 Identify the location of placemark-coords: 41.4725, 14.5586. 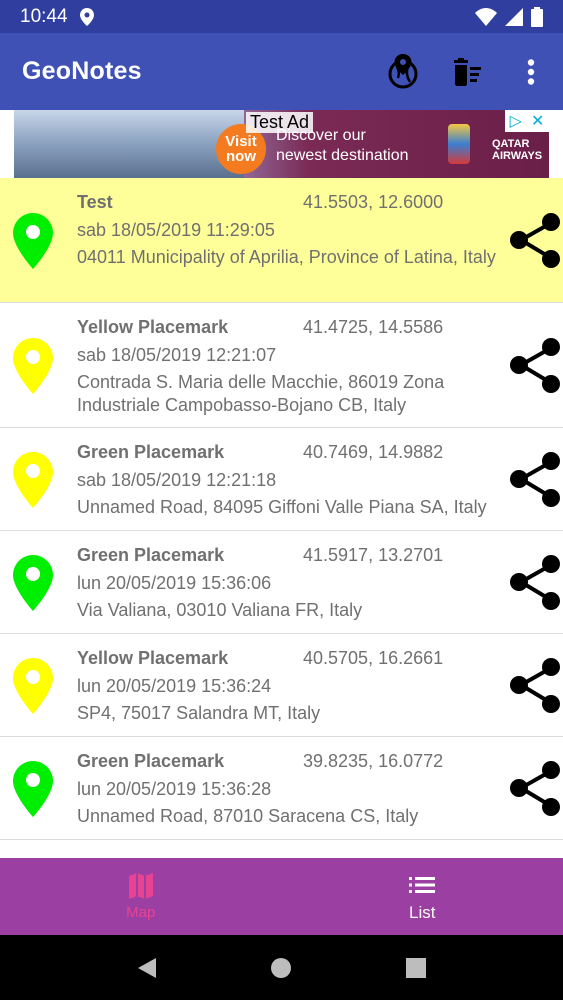
(373, 327).